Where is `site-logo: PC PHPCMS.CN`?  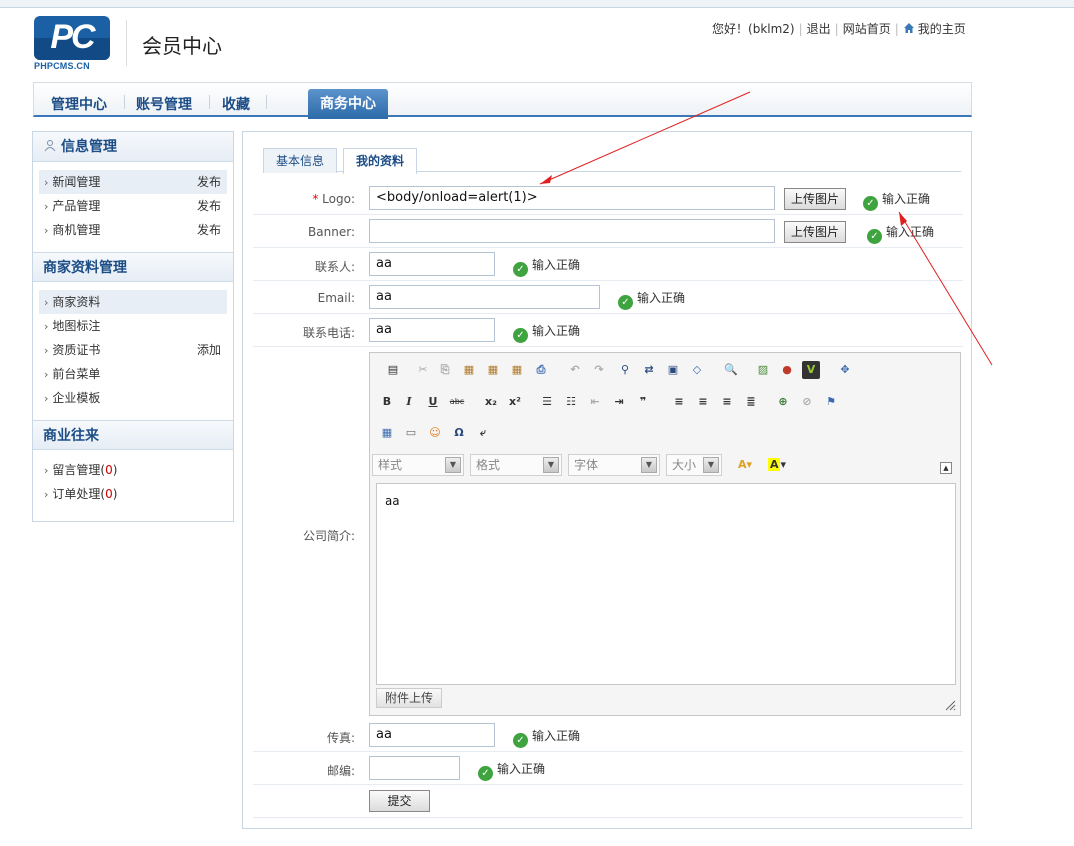 site-logo: PC PHPCMS.CN is located at coordinates (73, 44).